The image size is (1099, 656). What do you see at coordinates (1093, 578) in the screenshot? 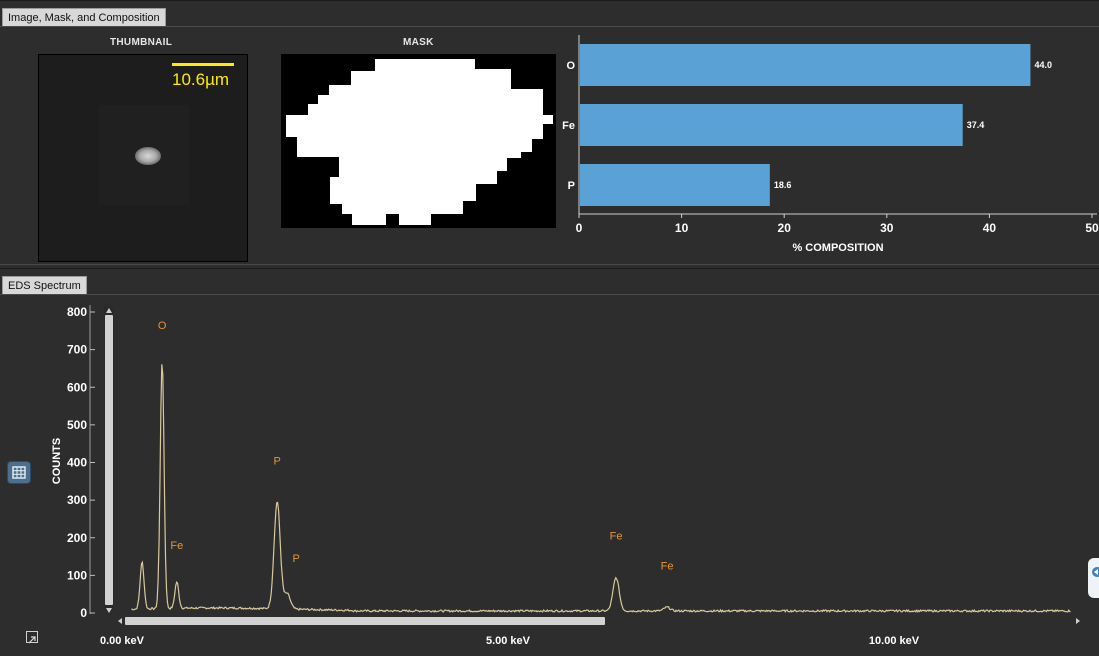
I see `side-handle` at bounding box center [1093, 578].